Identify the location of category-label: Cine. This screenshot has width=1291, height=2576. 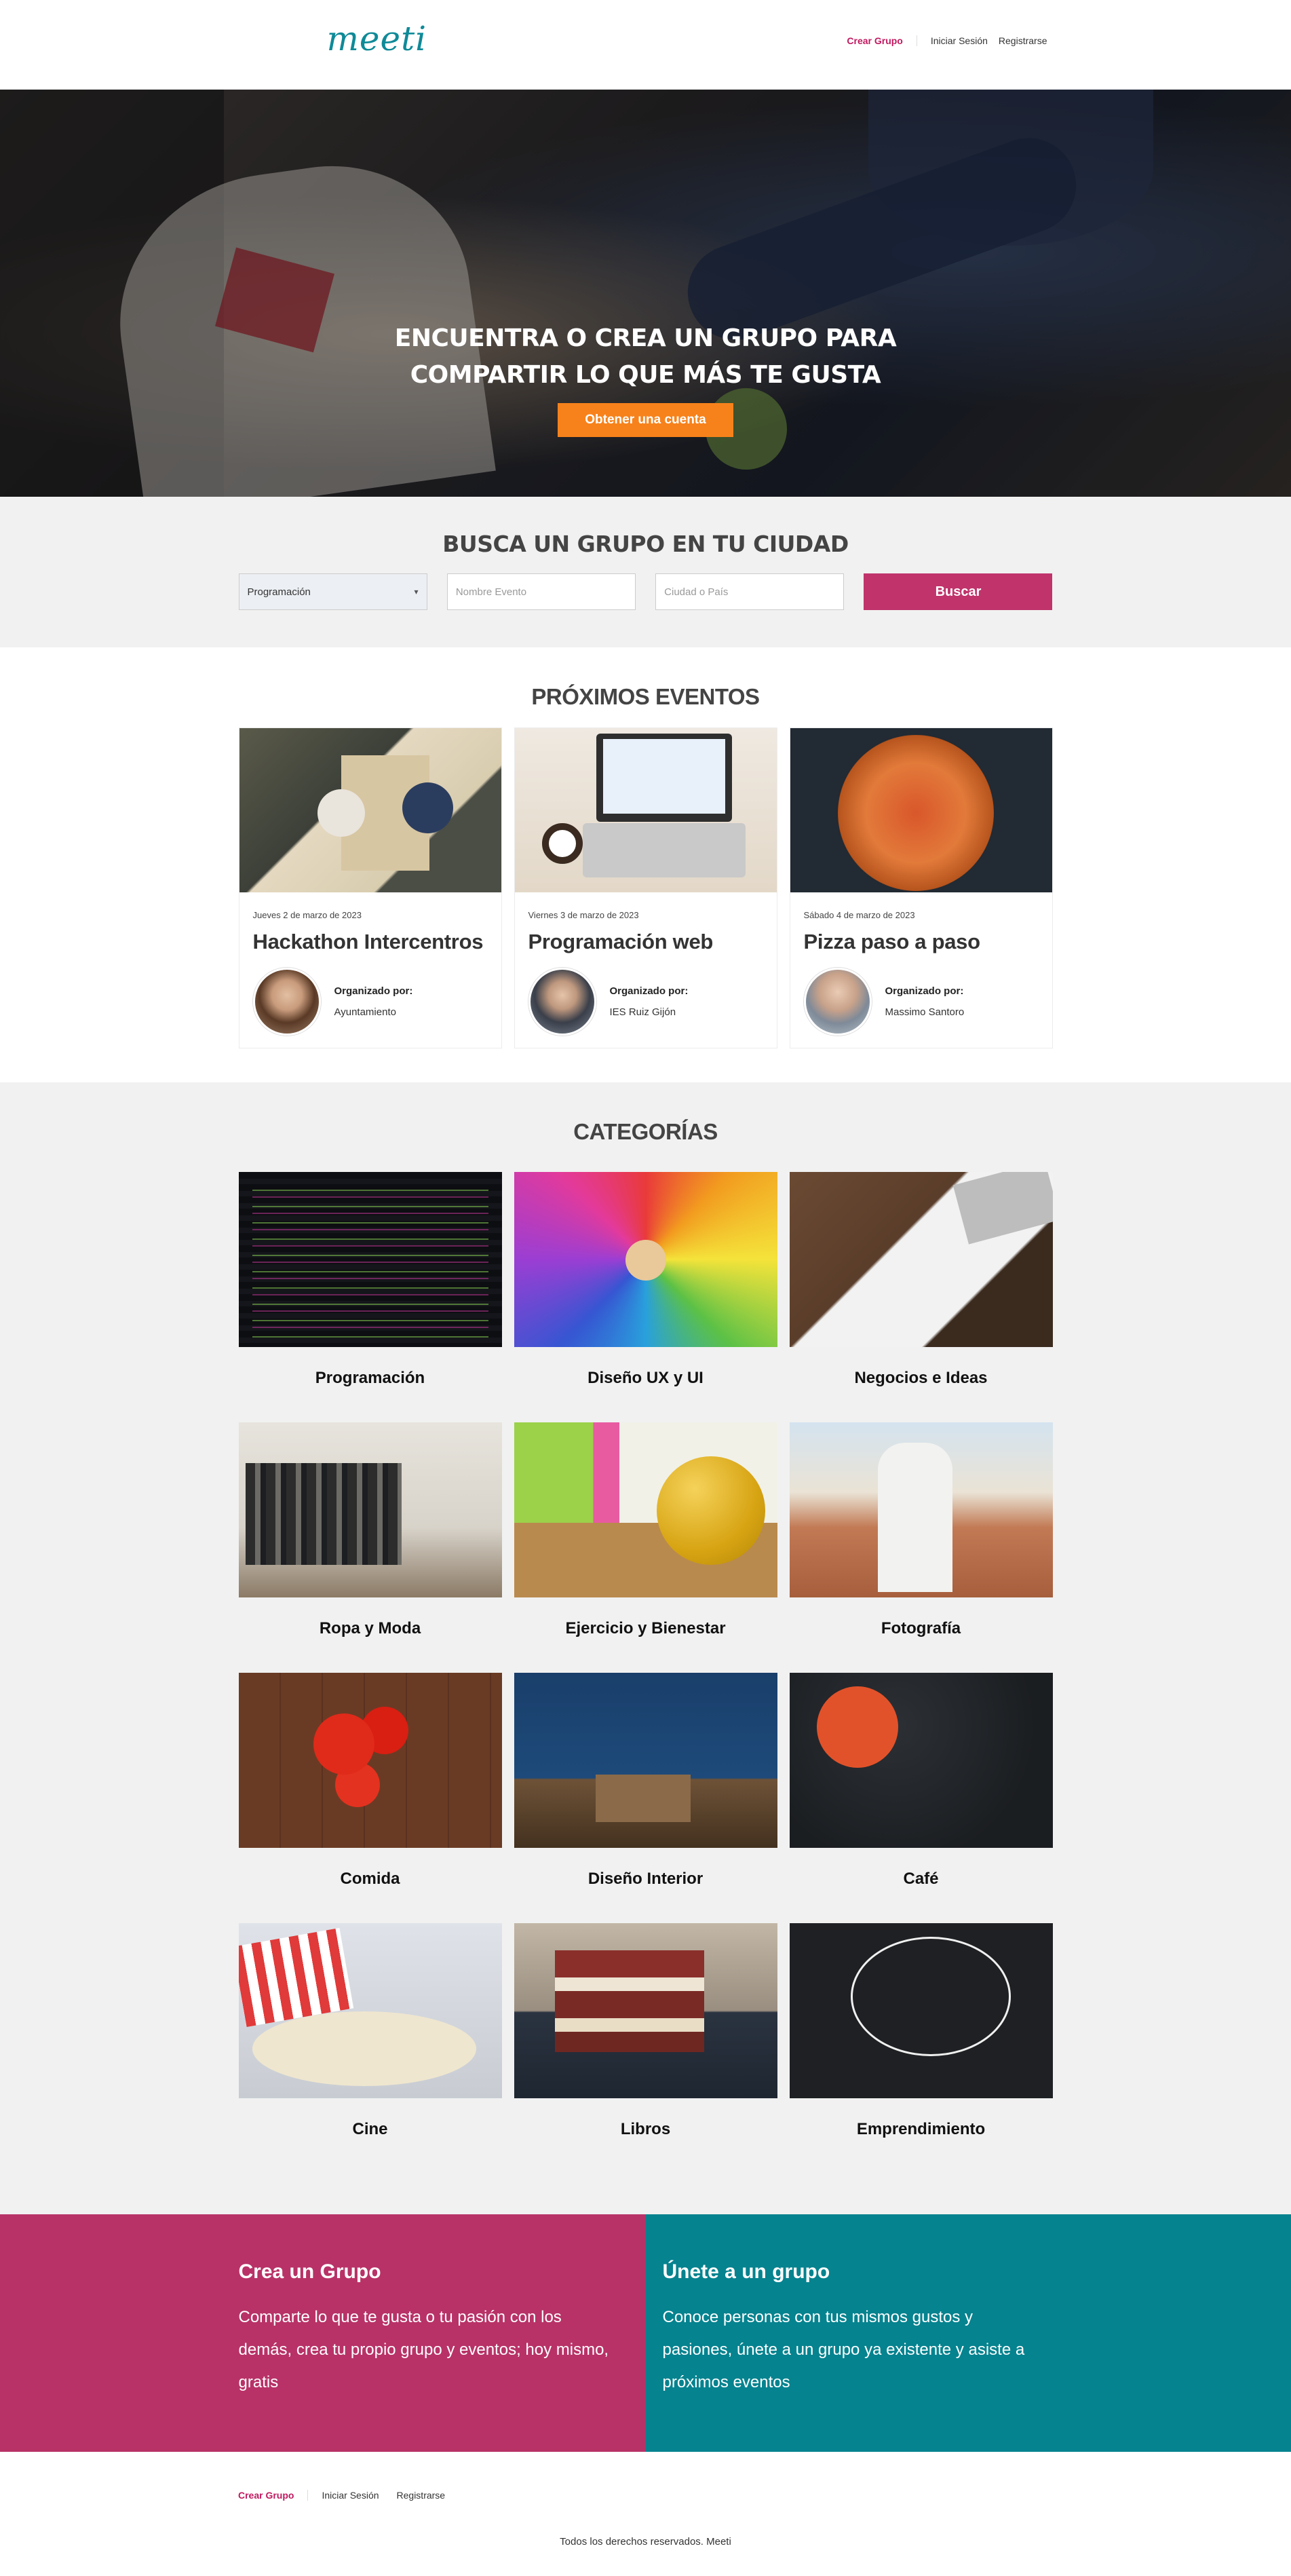
(370, 2129).